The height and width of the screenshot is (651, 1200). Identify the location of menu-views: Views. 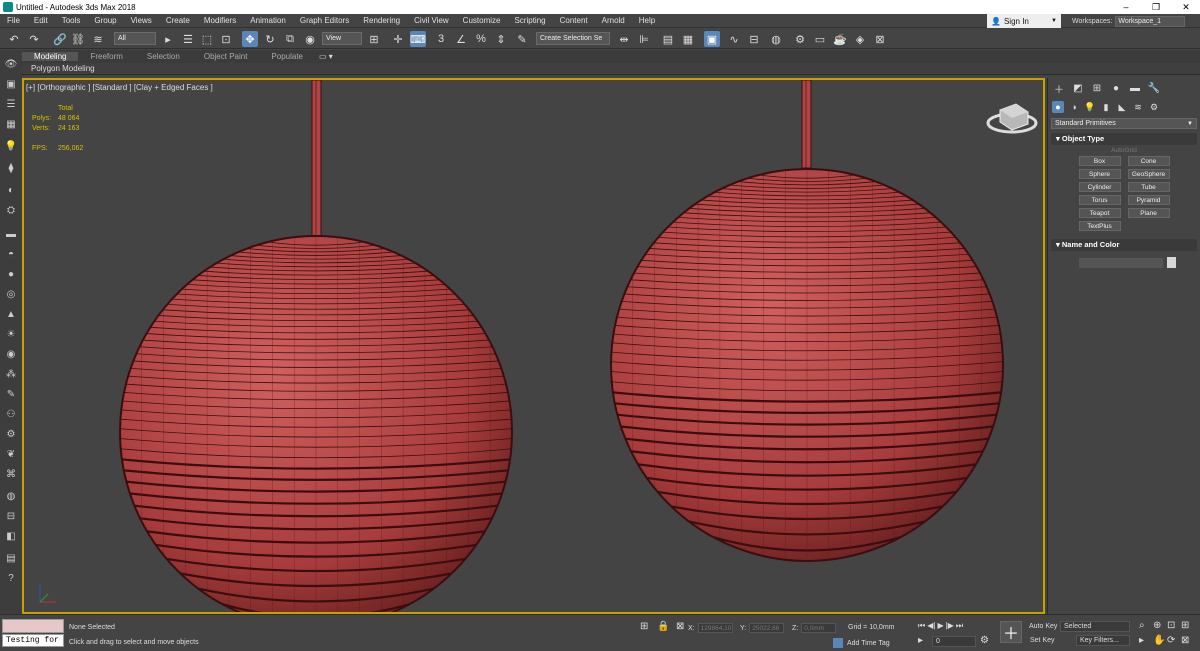
(141, 20).